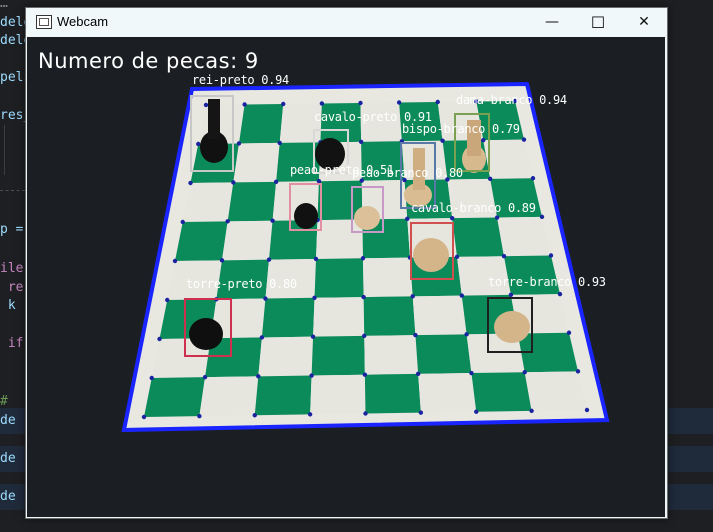  What do you see at coordinates (83, 21) in the screenshot?
I see `window-title: Webcam` at bounding box center [83, 21].